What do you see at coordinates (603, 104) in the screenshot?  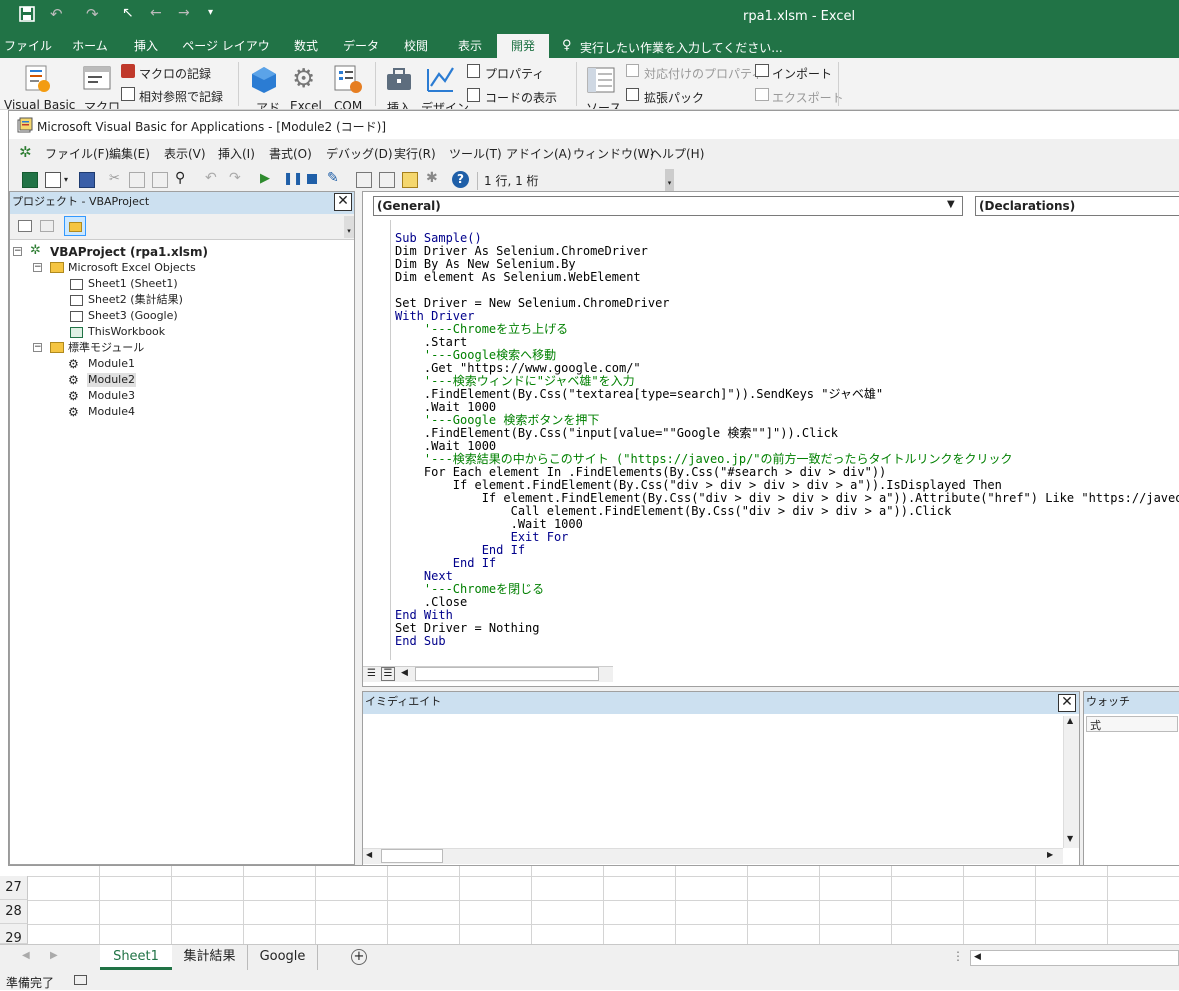 I see `xml-source-label: ソース` at bounding box center [603, 104].